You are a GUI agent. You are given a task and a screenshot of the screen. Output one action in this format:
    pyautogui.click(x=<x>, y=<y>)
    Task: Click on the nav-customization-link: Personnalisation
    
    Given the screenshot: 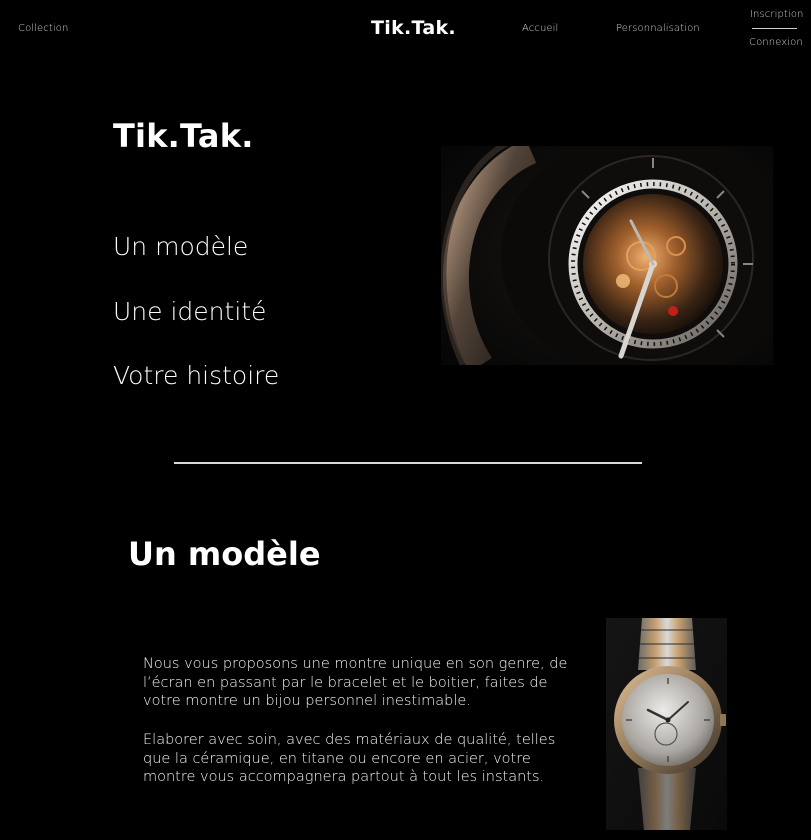 What is the action you would take?
    pyautogui.click(x=658, y=28)
    